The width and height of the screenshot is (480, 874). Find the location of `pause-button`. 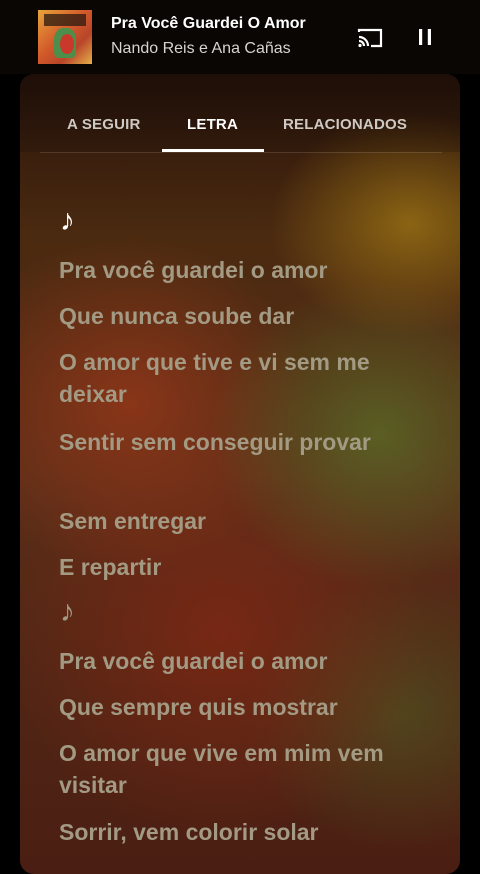

pause-button is located at coordinates (425, 38).